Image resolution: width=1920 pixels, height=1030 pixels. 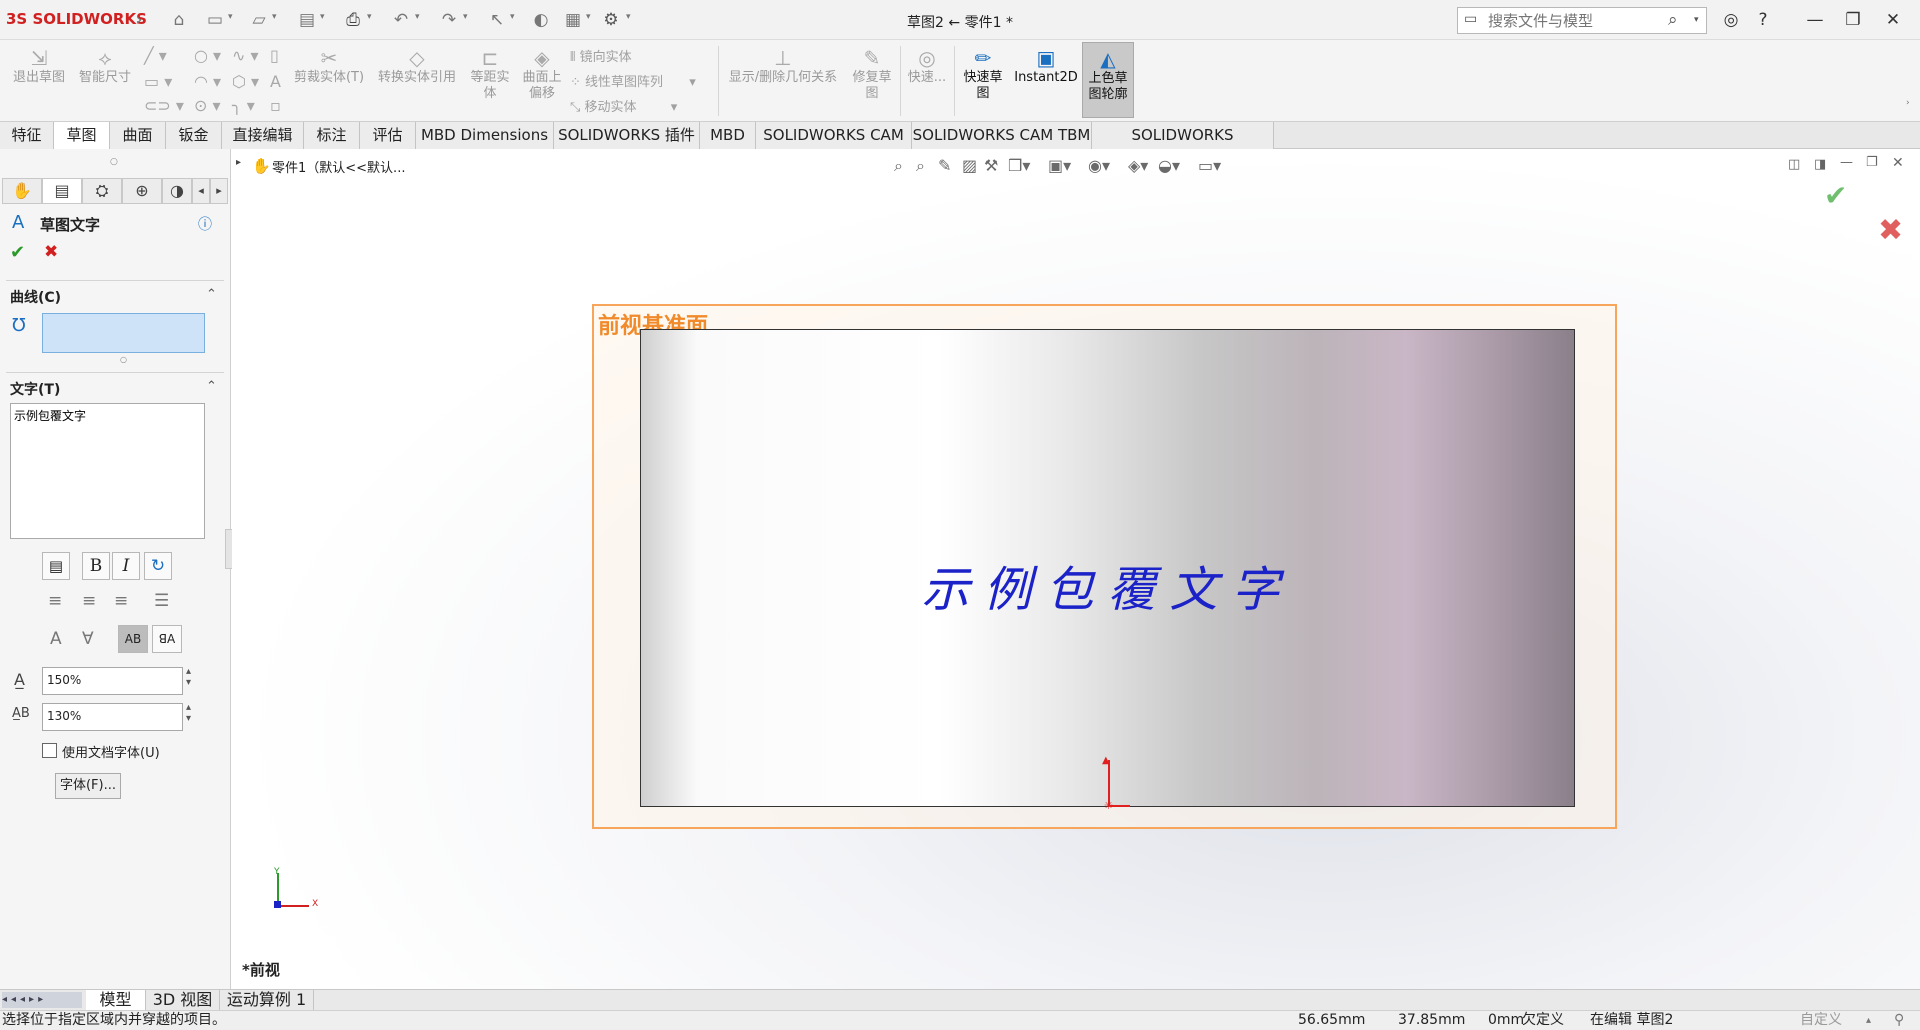 What do you see at coordinates (158, 566) in the screenshot?
I see `rotate-button: ↻` at bounding box center [158, 566].